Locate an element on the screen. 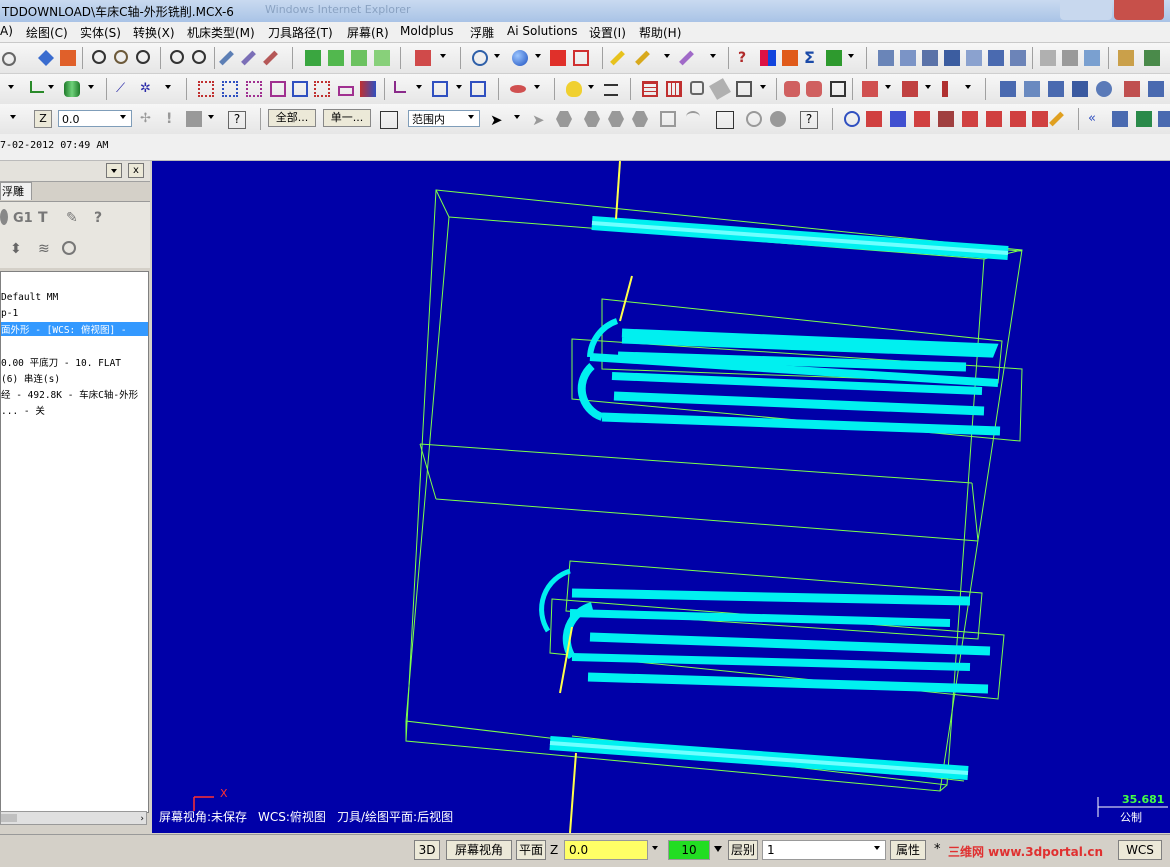 The width and height of the screenshot is (1170, 867). plan-2-icon is located at coordinates (1152, 58).